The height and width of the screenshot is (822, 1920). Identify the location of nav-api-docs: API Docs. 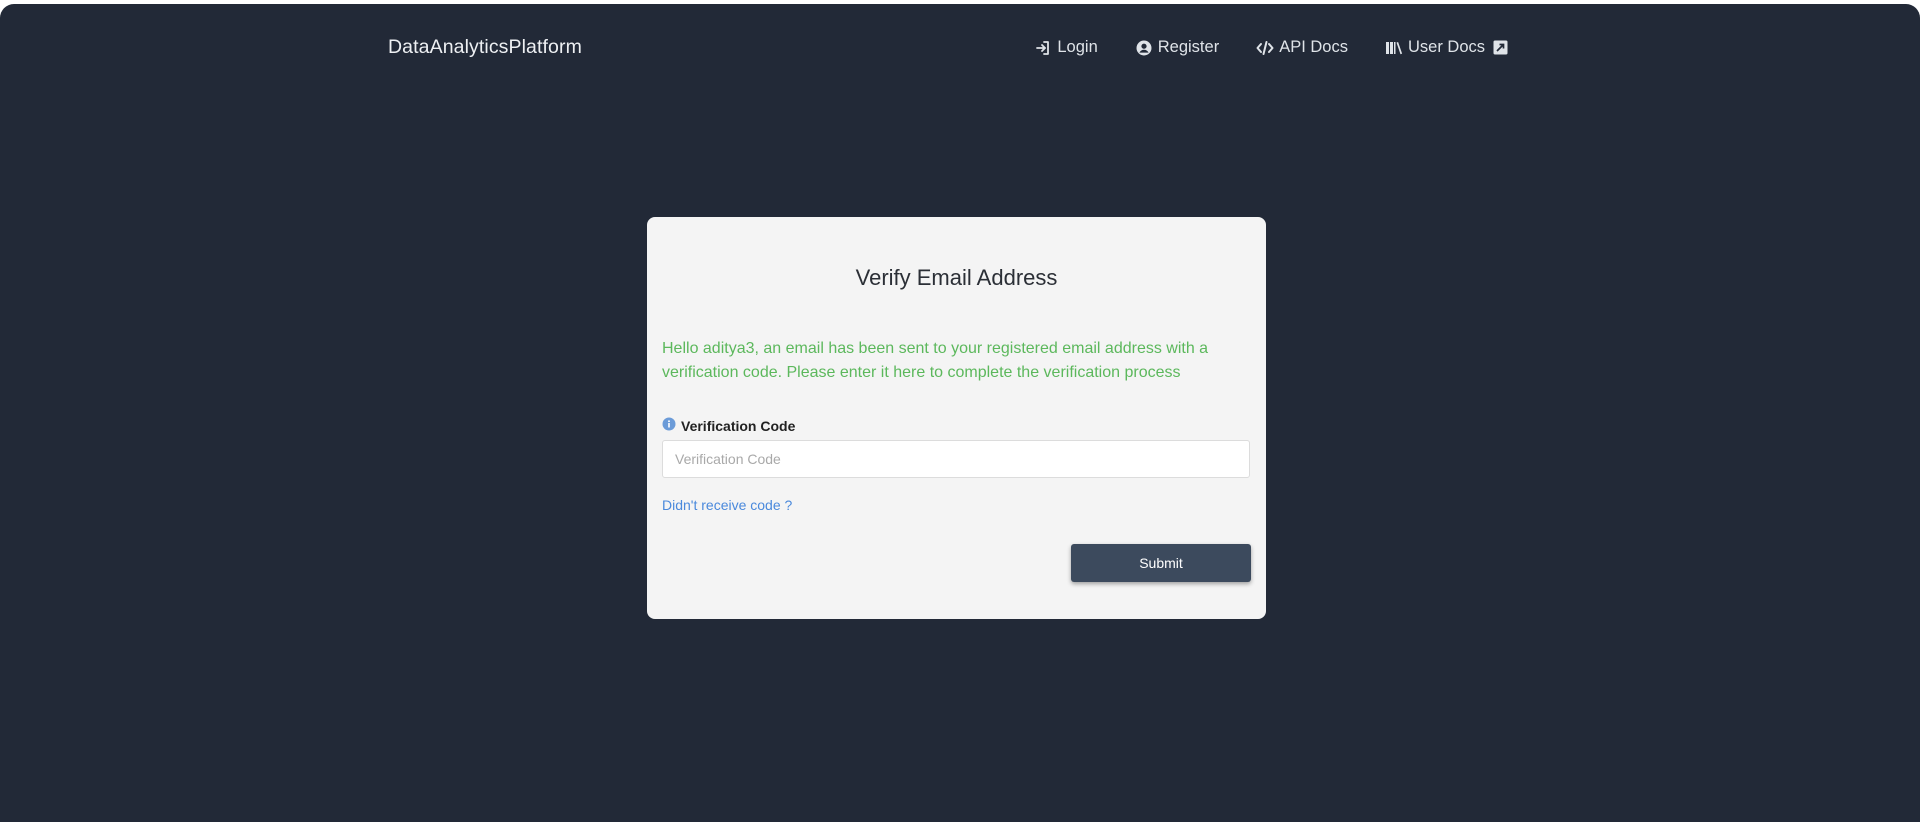
(1302, 47).